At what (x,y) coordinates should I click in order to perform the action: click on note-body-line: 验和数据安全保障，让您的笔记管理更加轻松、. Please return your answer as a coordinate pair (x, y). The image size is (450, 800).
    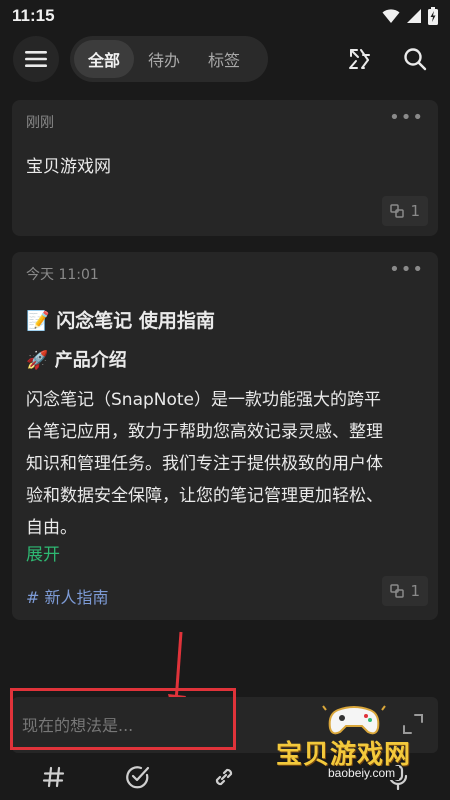
    Looking at the image, I should click on (204, 496).